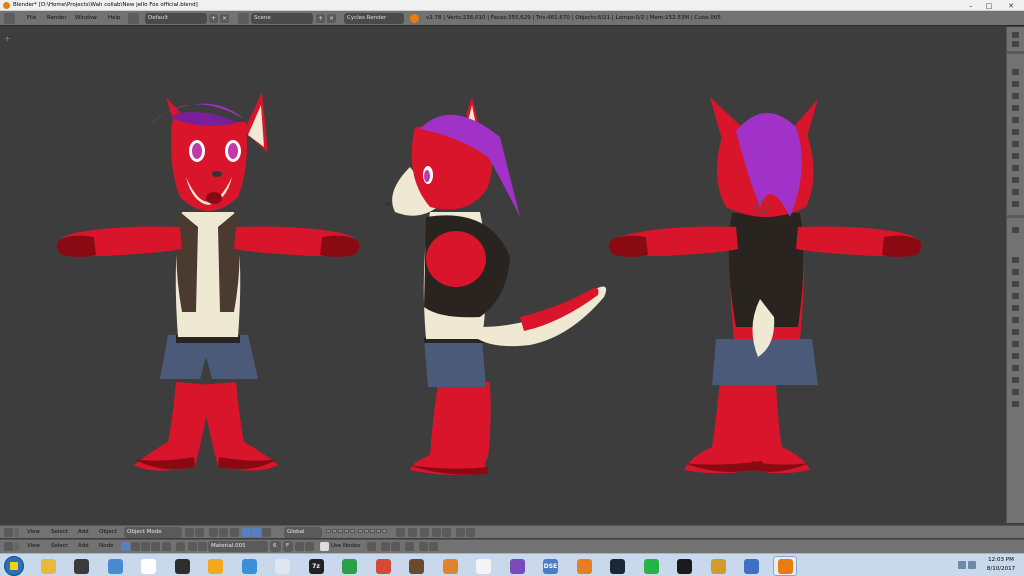 The height and width of the screenshot is (576, 1024). I want to click on taskbar-app-grid-button, so click(283, 566).